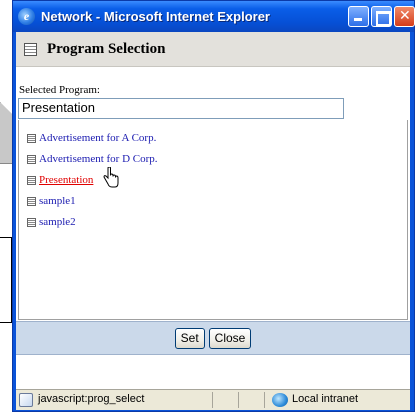 This screenshot has width=415, height=412. What do you see at coordinates (358, 16) in the screenshot?
I see `minimize-button` at bounding box center [358, 16].